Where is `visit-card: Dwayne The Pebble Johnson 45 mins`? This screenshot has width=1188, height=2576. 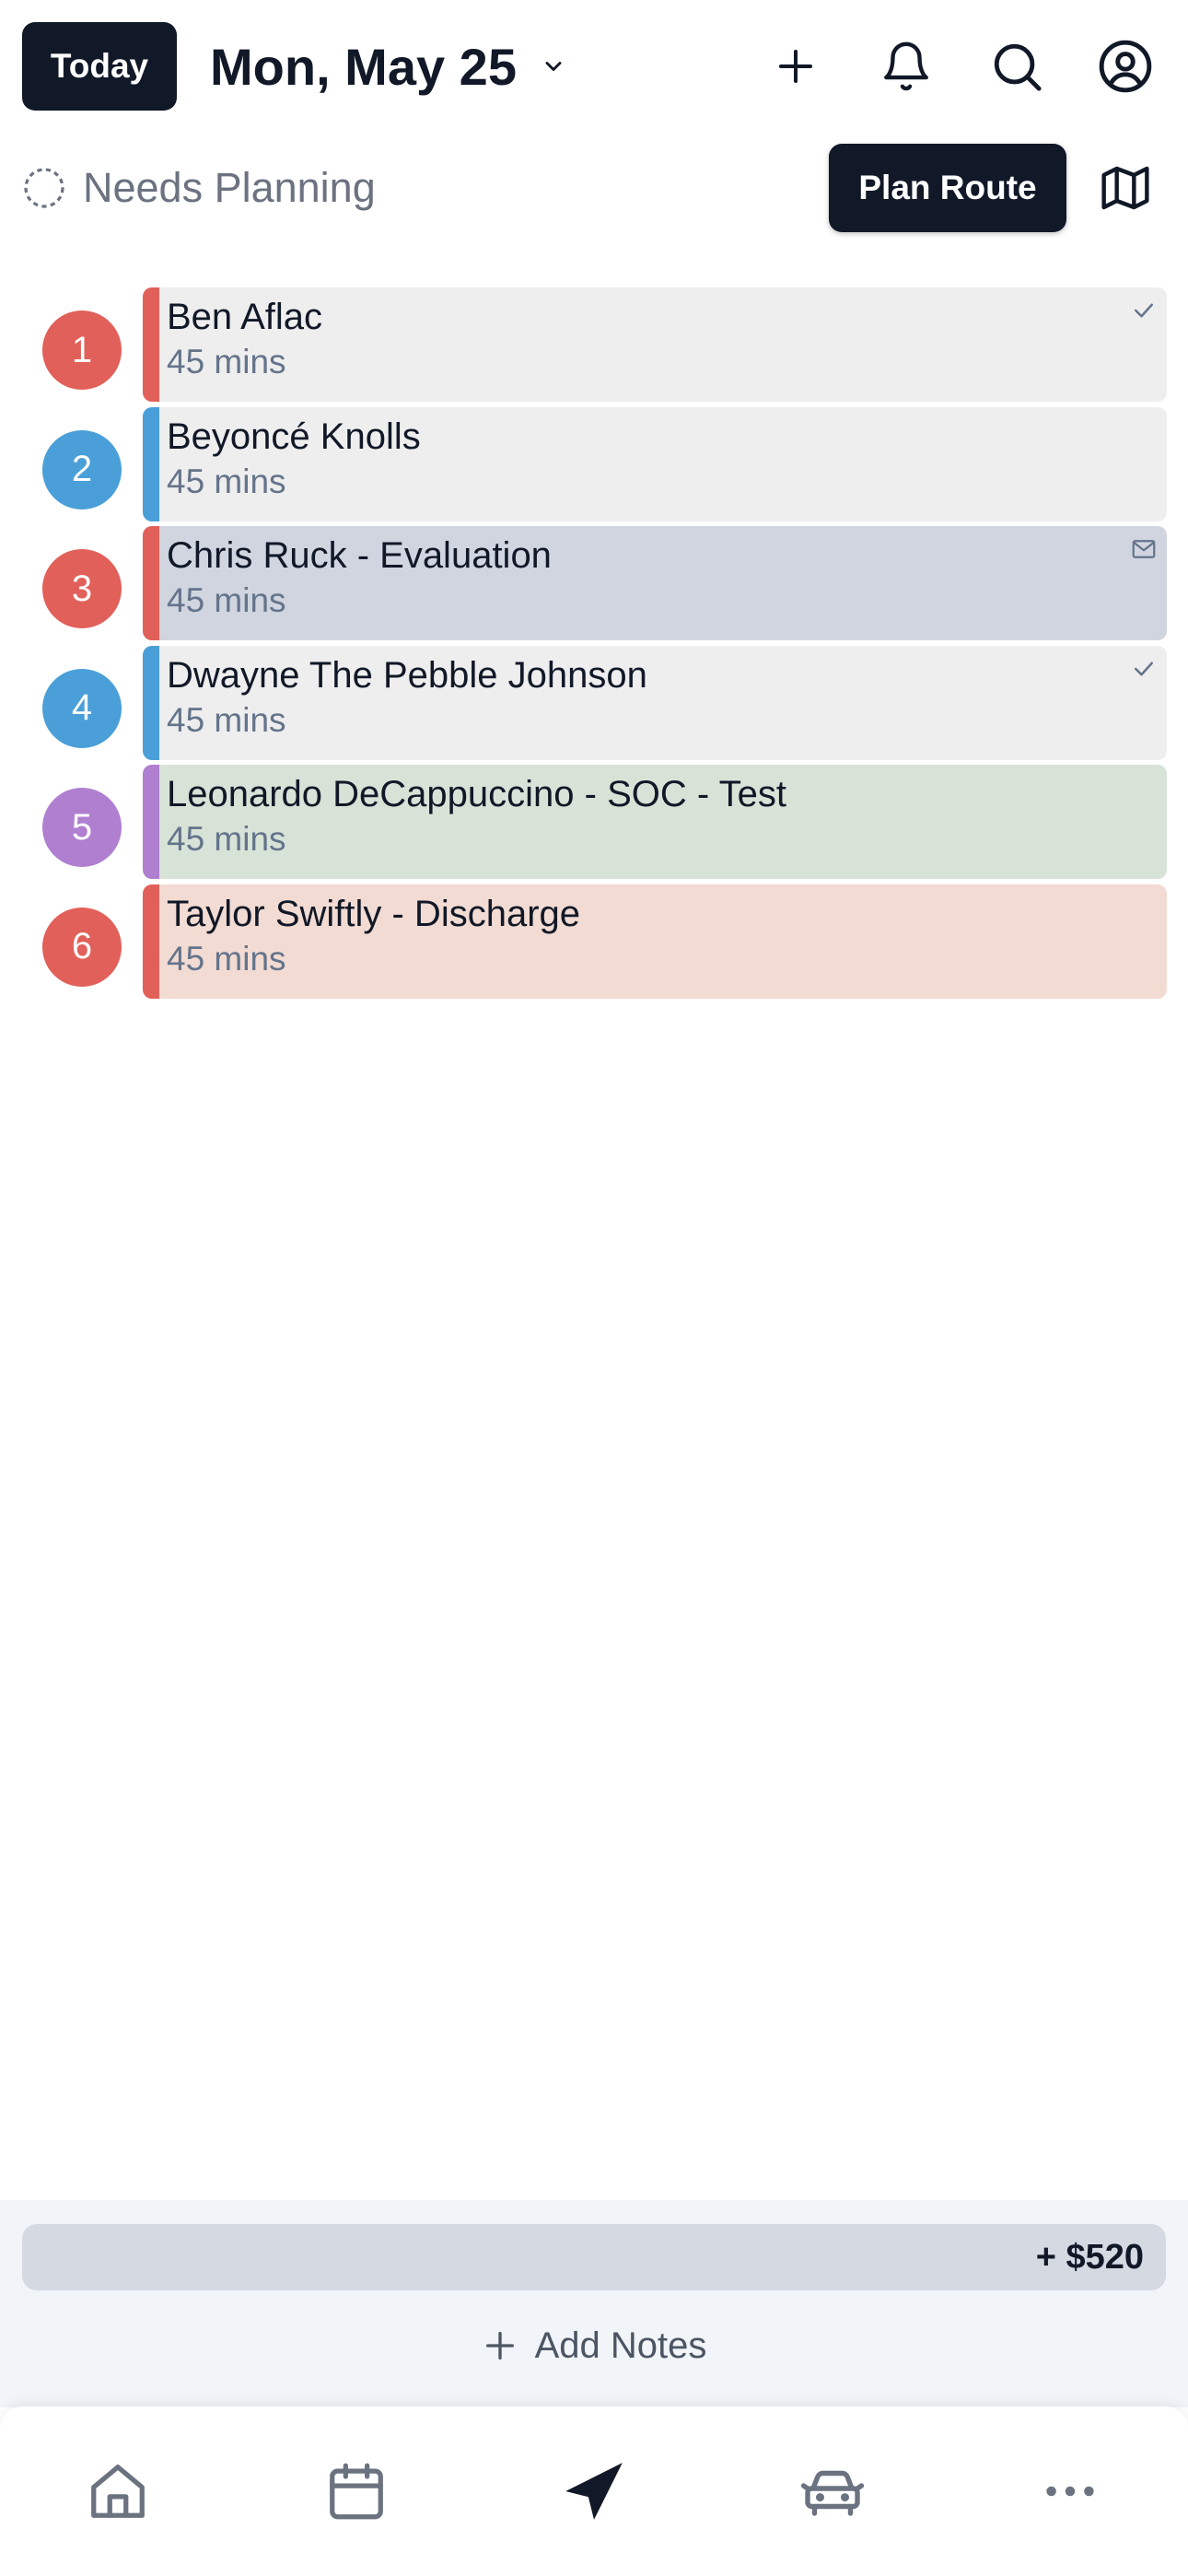 visit-card: Dwayne The Pebble Johnson 45 mins is located at coordinates (655, 702).